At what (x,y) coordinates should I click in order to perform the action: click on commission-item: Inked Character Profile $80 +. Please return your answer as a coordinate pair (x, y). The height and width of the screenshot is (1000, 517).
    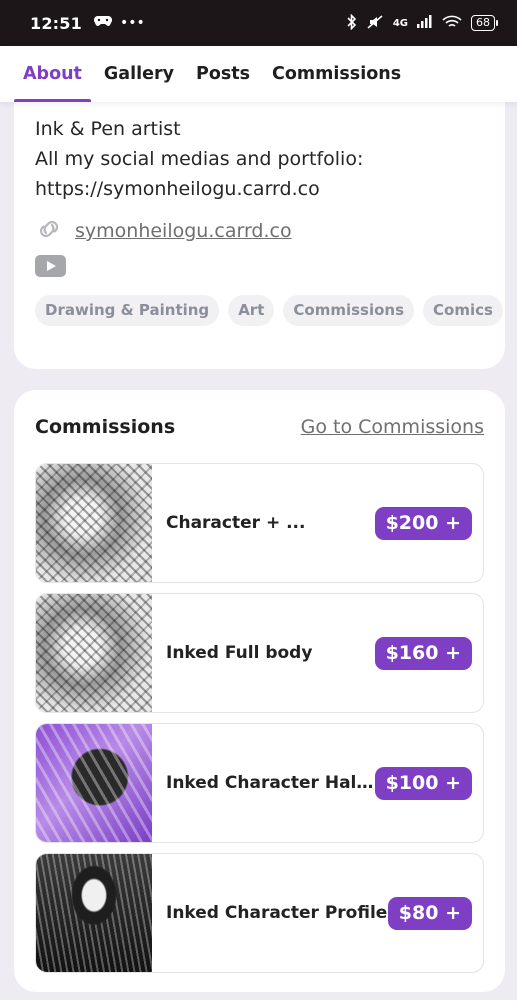
    Looking at the image, I should click on (259, 913).